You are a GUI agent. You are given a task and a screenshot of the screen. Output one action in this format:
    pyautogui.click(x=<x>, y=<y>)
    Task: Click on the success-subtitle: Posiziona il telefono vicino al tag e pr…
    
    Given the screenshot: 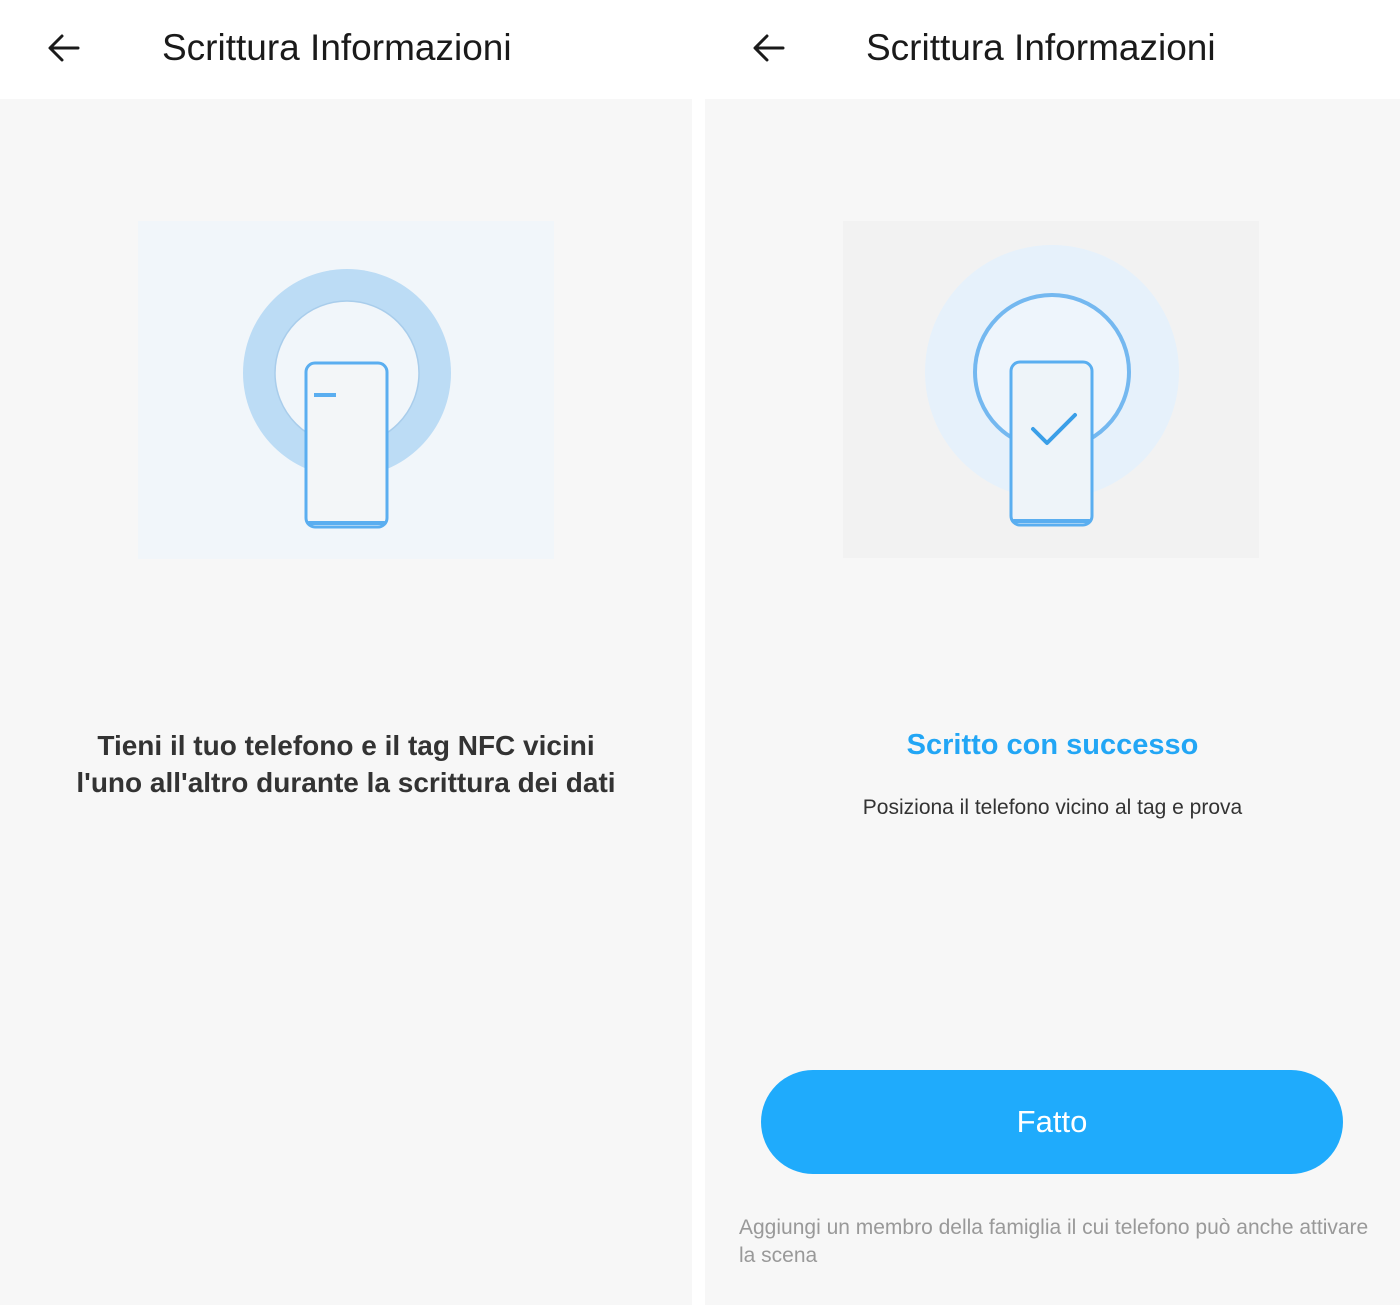 What is the action you would take?
    pyautogui.click(x=1052, y=807)
    